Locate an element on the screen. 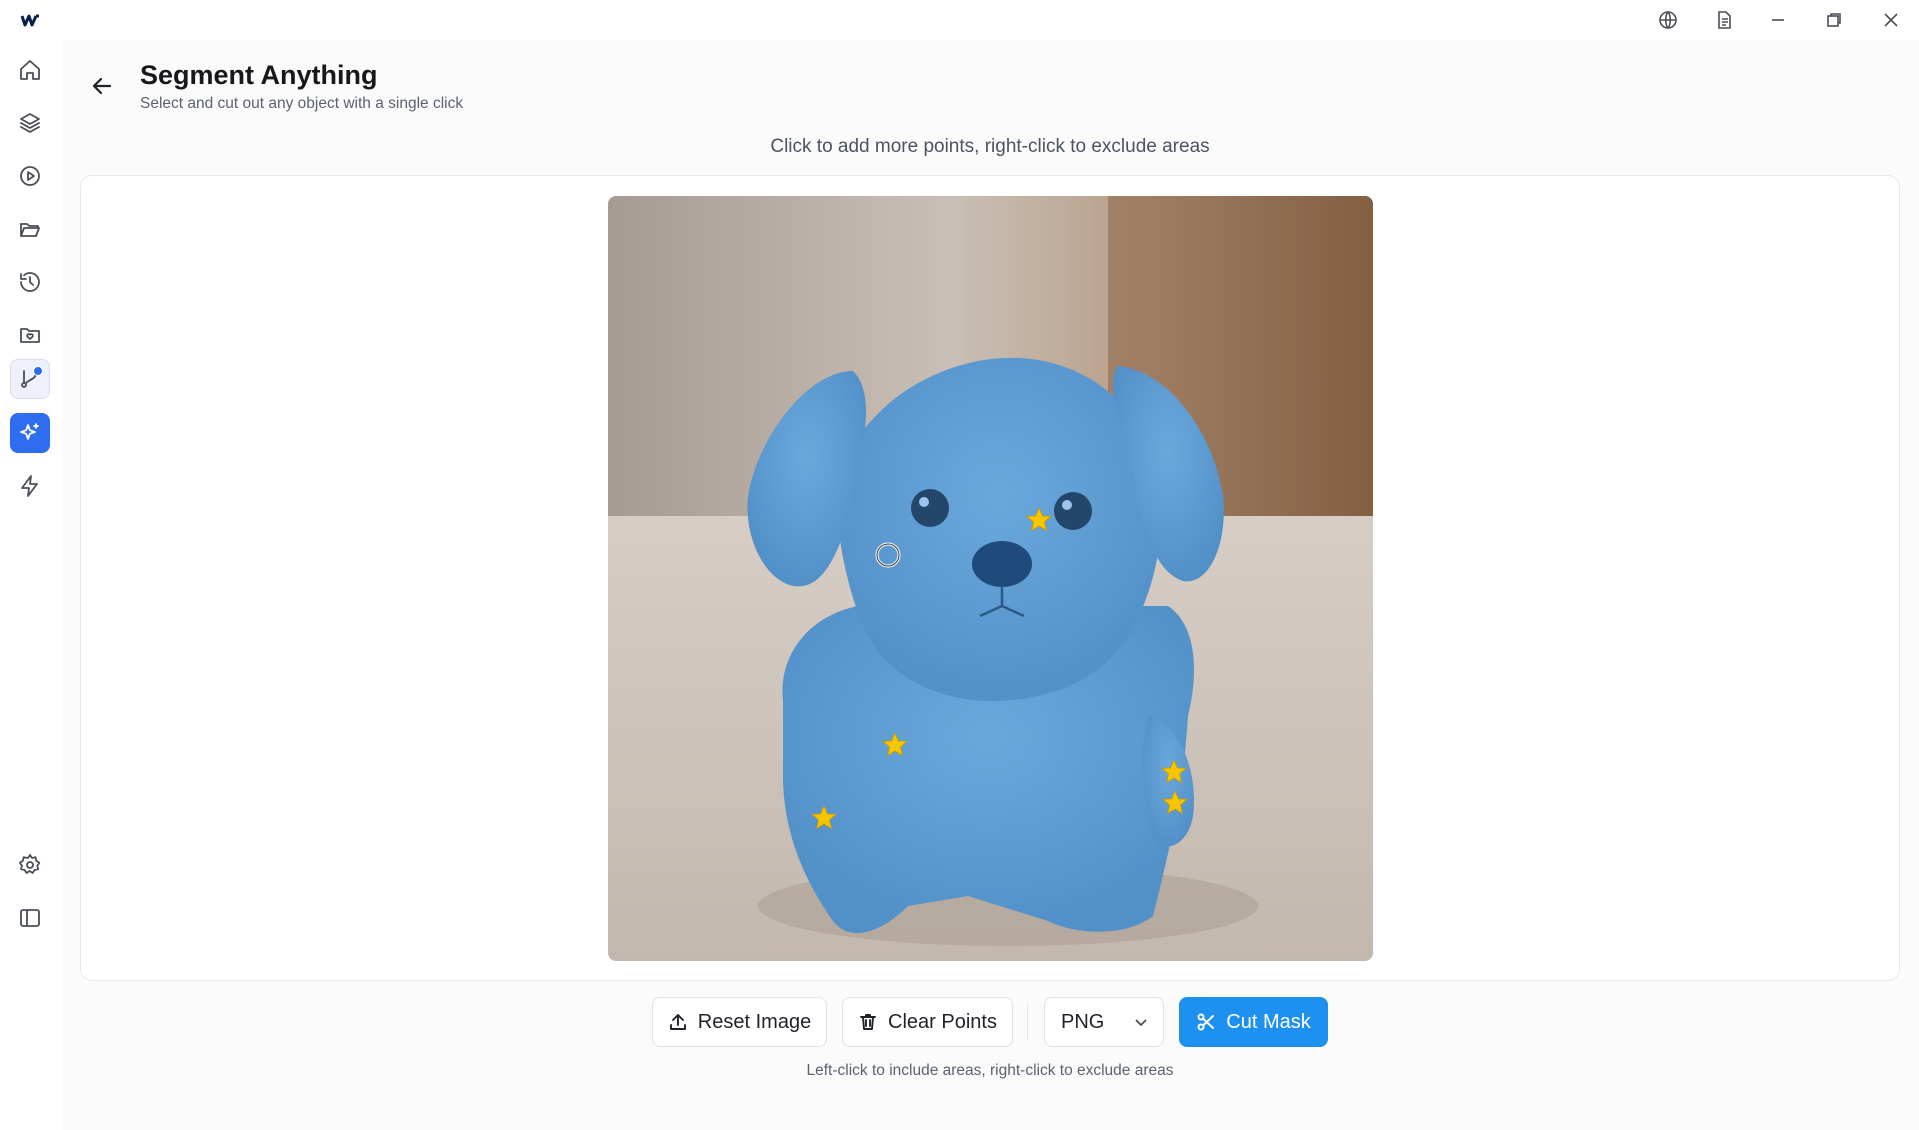 The width and height of the screenshot is (1919, 1130). folder-heart-icon is located at coordinates (30, 335).